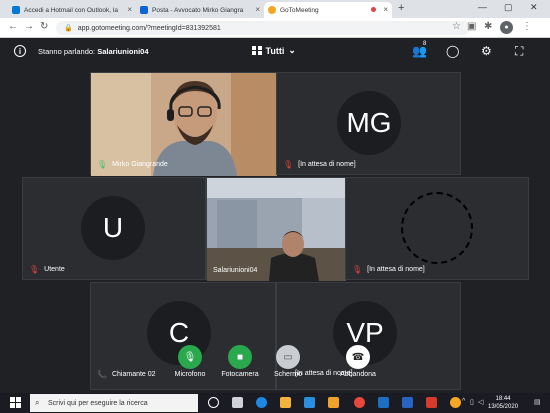  I want to click on windows-start-icon, so click(15, 402).